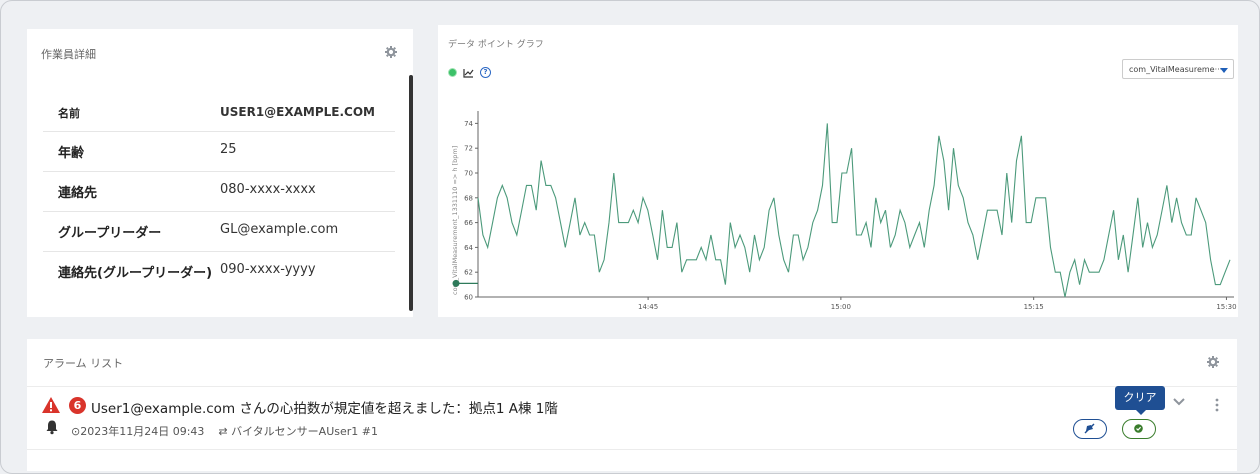  I want to click on live-status-icon, so click(452, 72).